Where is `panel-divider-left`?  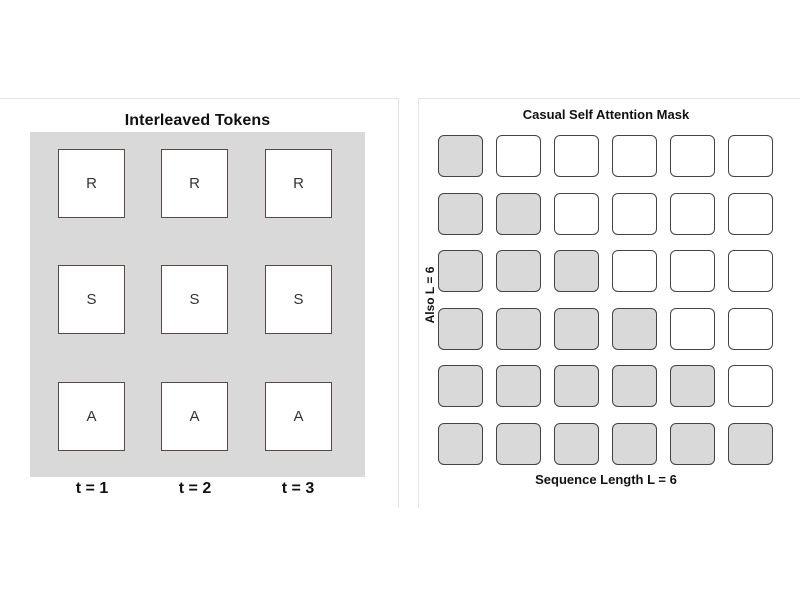
panel-divider-left is located at coordinates (398, 303).